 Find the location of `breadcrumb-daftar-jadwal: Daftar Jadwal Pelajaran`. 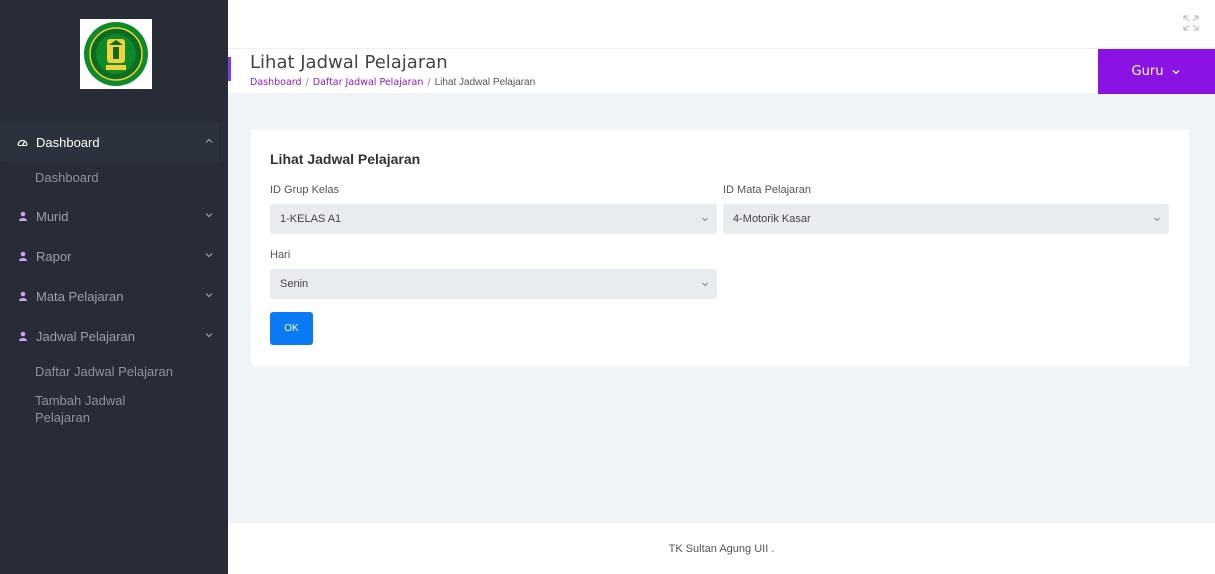

breadcrumb-daftar-jadwal: Daftar Jadwal Pelajaran is located at coordinates (368, 82).